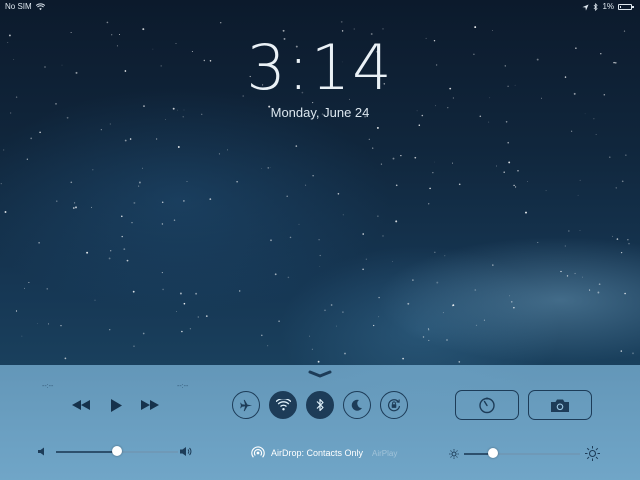  Describe the element at coordinates (48, 386) in the screenshot. I see `elapsed-time-label: --:--` at that location.